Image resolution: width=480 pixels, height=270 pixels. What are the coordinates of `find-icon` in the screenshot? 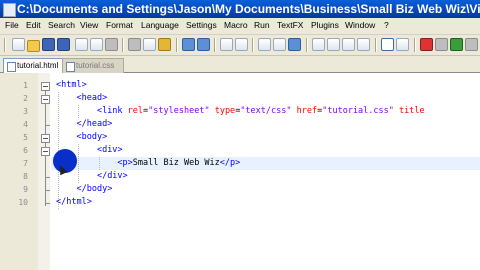 It's located at (226, 44).